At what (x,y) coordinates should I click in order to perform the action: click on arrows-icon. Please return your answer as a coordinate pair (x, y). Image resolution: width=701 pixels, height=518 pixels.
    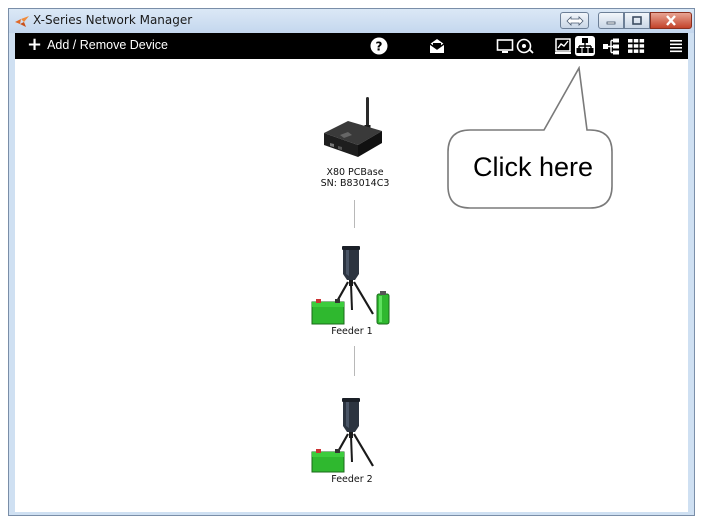
    Looking at the image, I should click on (574, 20).